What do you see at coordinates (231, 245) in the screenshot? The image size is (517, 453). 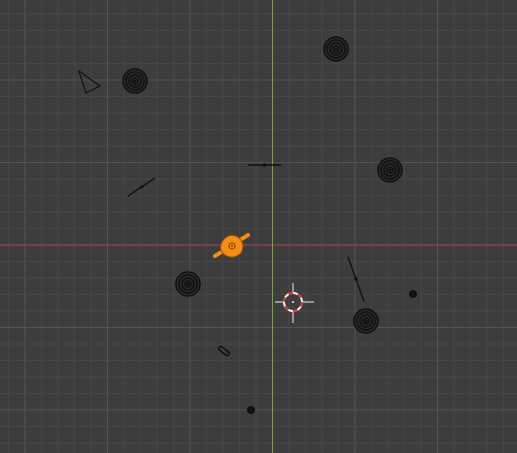 I see `selected-object` at bounding box center [231, 245].